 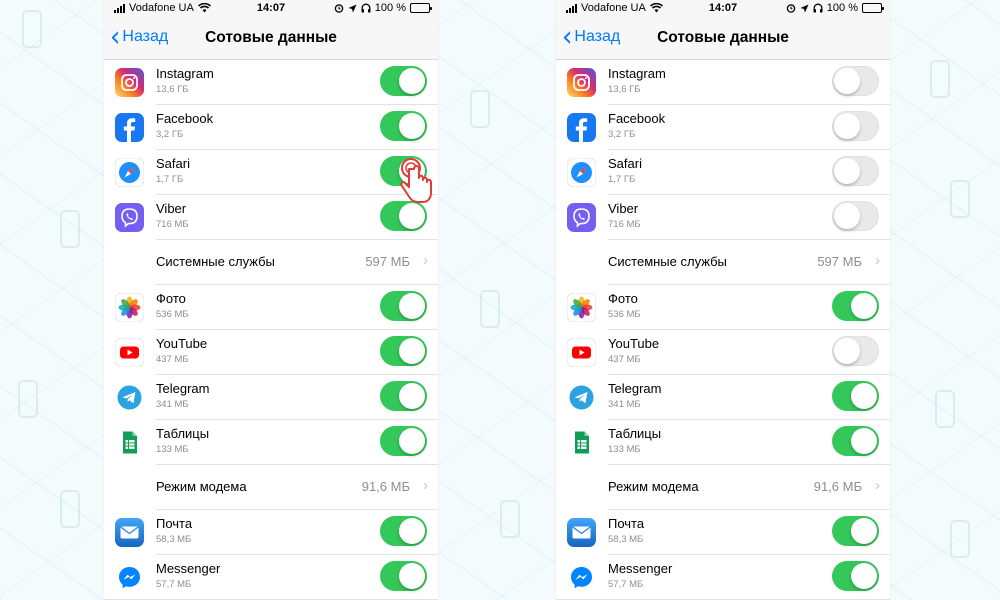 I want to click on app-name: Почта, so click(x=174, y=523).